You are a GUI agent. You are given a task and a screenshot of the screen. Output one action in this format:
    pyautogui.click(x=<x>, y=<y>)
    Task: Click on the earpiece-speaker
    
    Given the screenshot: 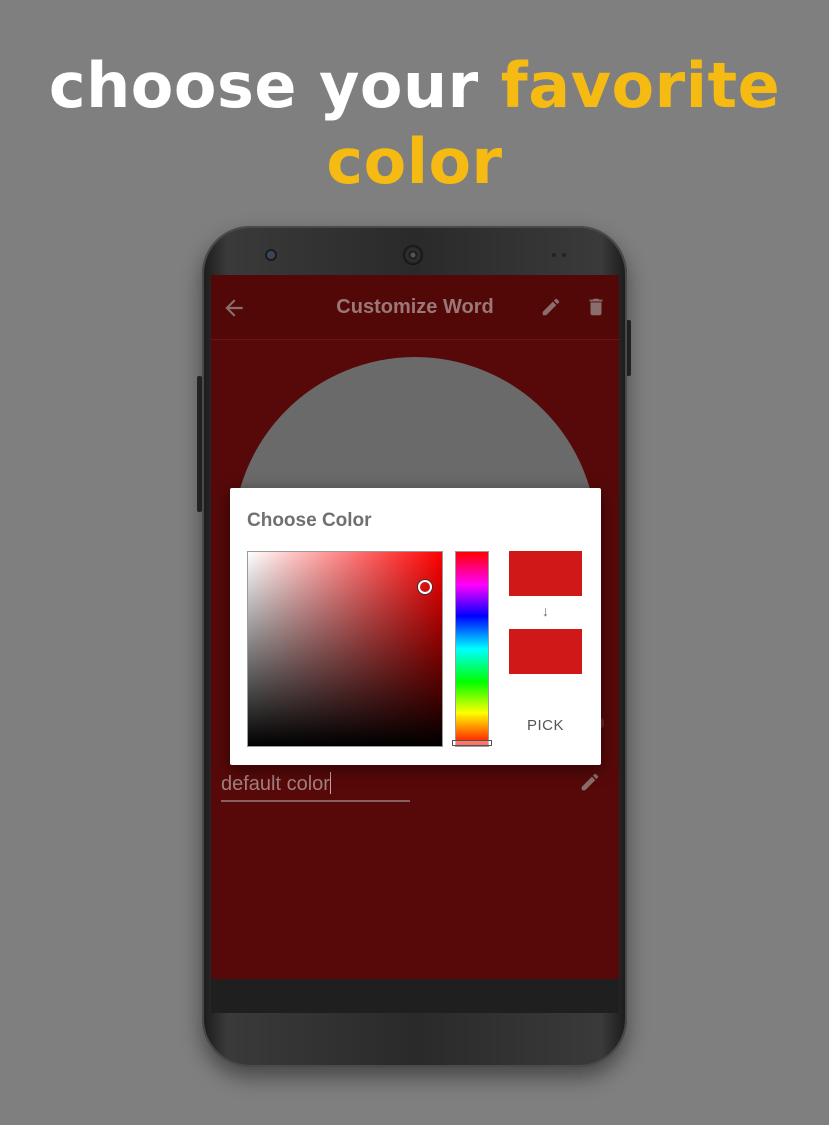 What is the action you would take?
    pyautogui.click(x=413, y=255)
    